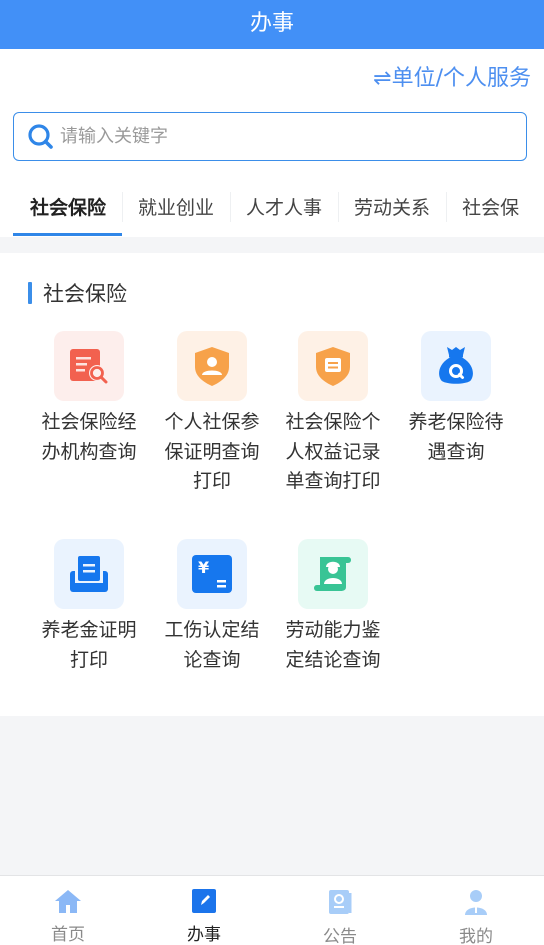 This screenshot has width=544, height=945. I want to click on service-label: 个人社保参保证明查询打印, so click(212, 451).